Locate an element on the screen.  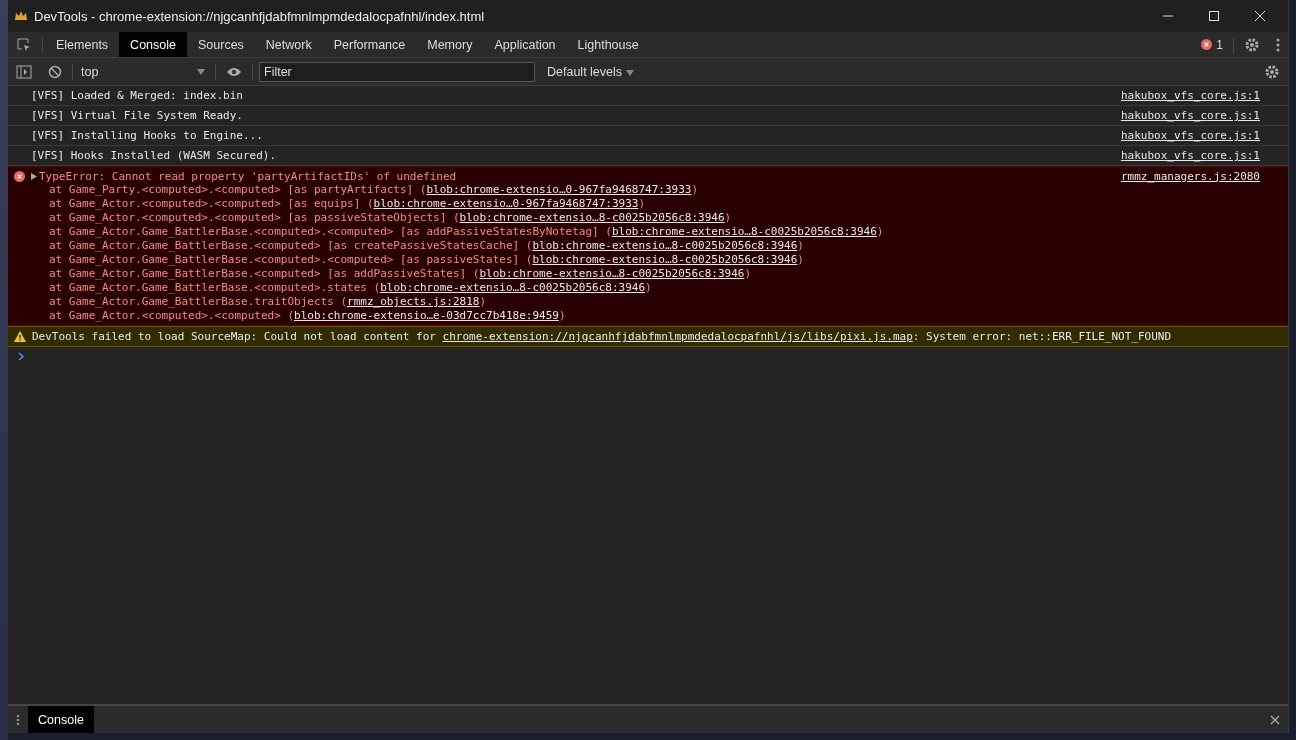
stack-frame: at Game_Actor.Game_BattlerBase.<computed>.states (blob:chrome-extensio…8-c0025b2056c8:3946) is located at coordinates (645, 288).